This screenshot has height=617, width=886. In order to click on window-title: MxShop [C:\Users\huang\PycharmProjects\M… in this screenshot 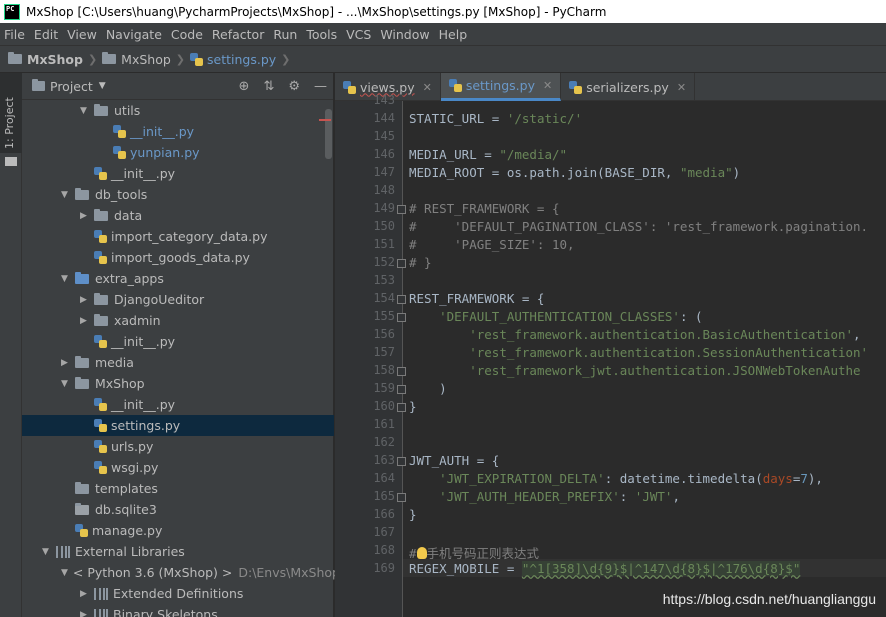, I will do `click(316, 11)`.